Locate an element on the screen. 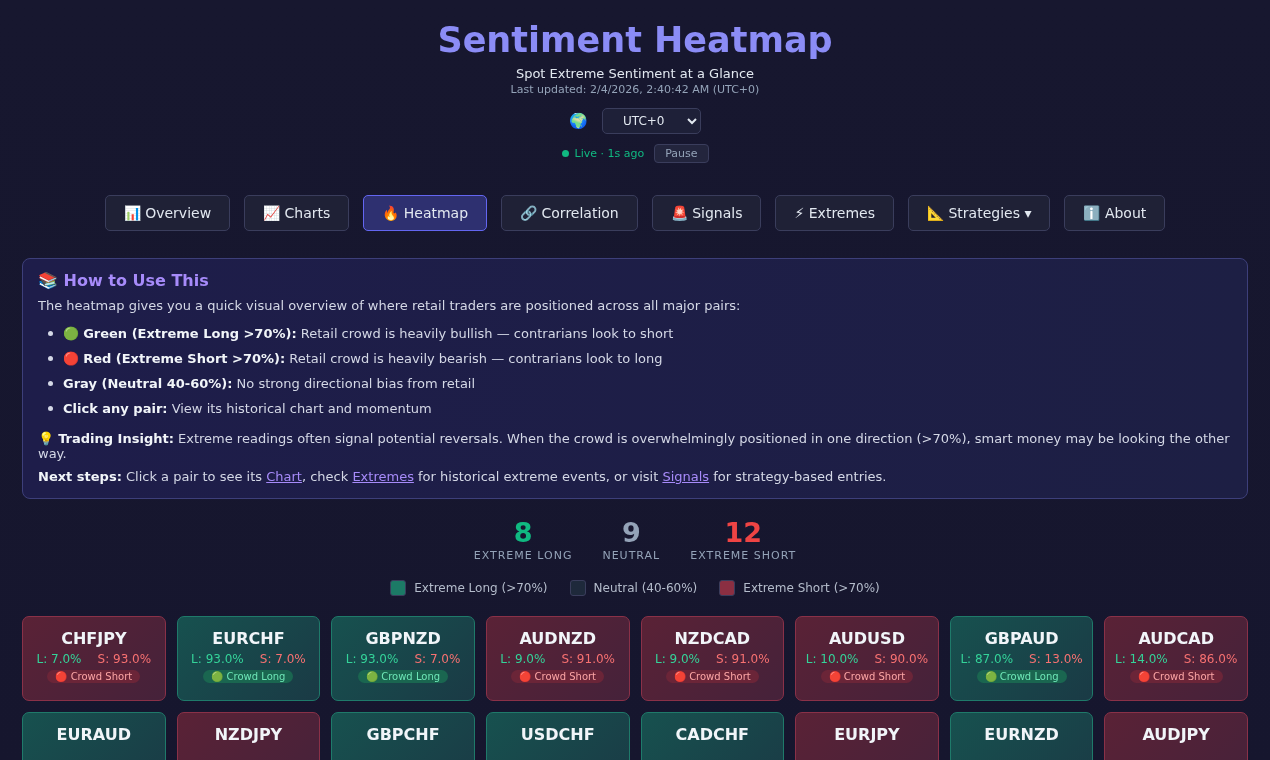 The image size is (1270, 760). long-percent: L: 14.0% is located at coordinates (1141, 659).